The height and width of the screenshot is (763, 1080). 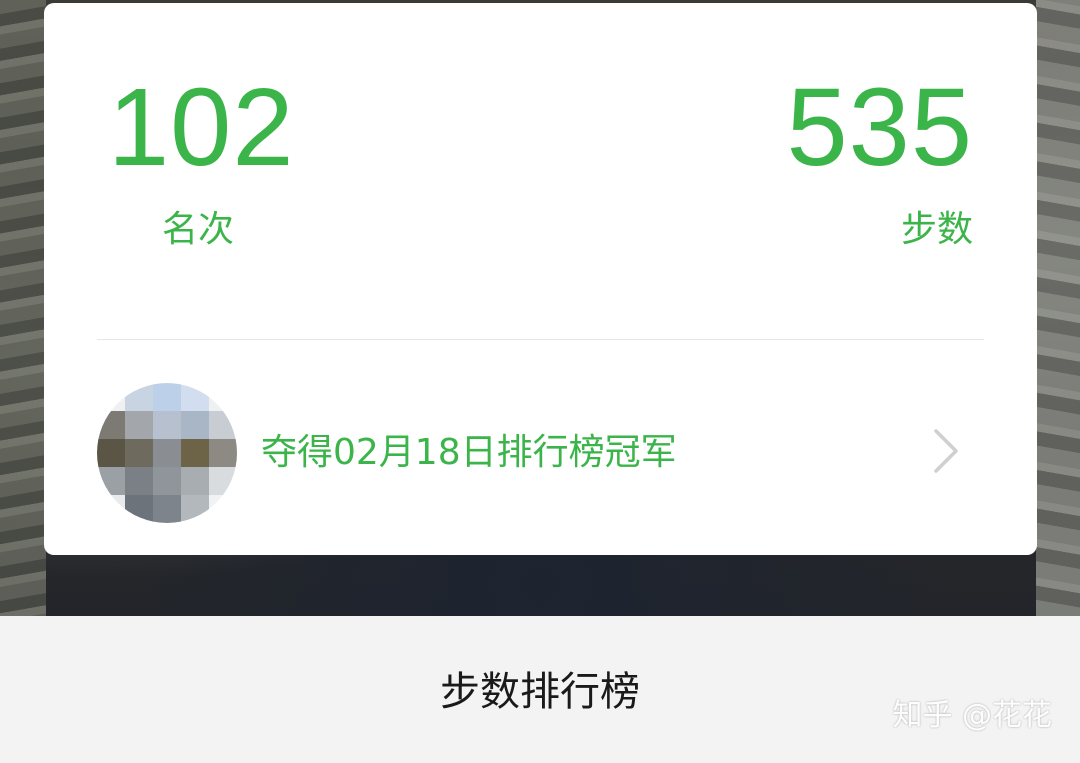 What do you see at coordinates (23, 308) in the screenshot?
I see `background-photo-left-edge` at bounding box center [23, 308].